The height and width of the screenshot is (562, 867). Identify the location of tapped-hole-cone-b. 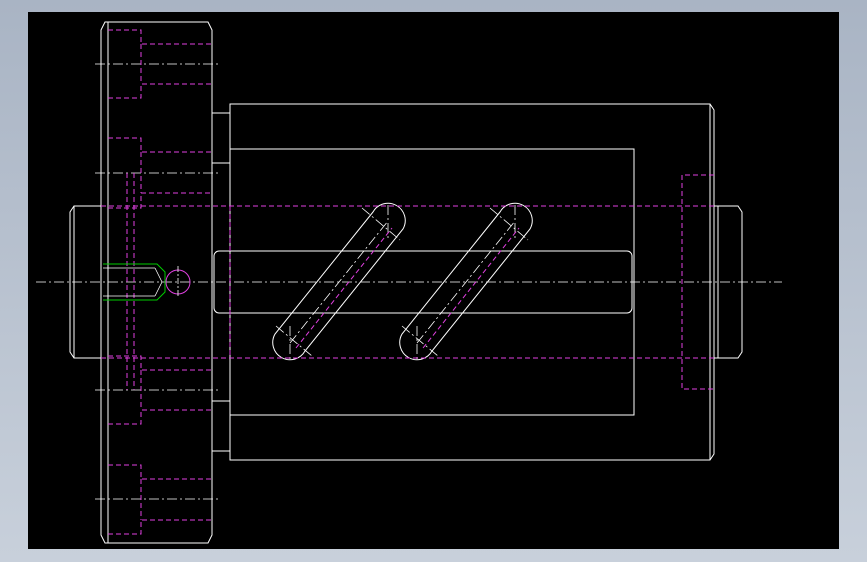
(158, 289).